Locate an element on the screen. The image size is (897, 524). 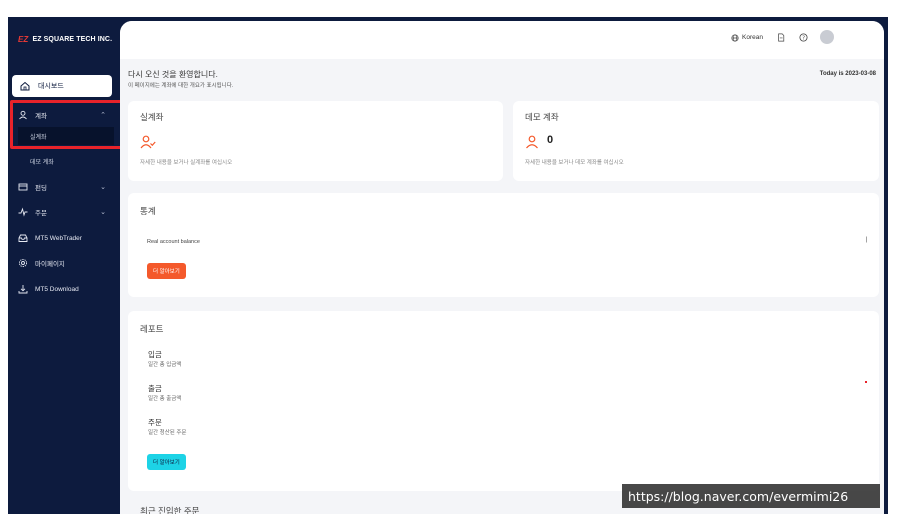
logo-text: EZ SQUARE TECH INC. is located at coordinates (72, 39).